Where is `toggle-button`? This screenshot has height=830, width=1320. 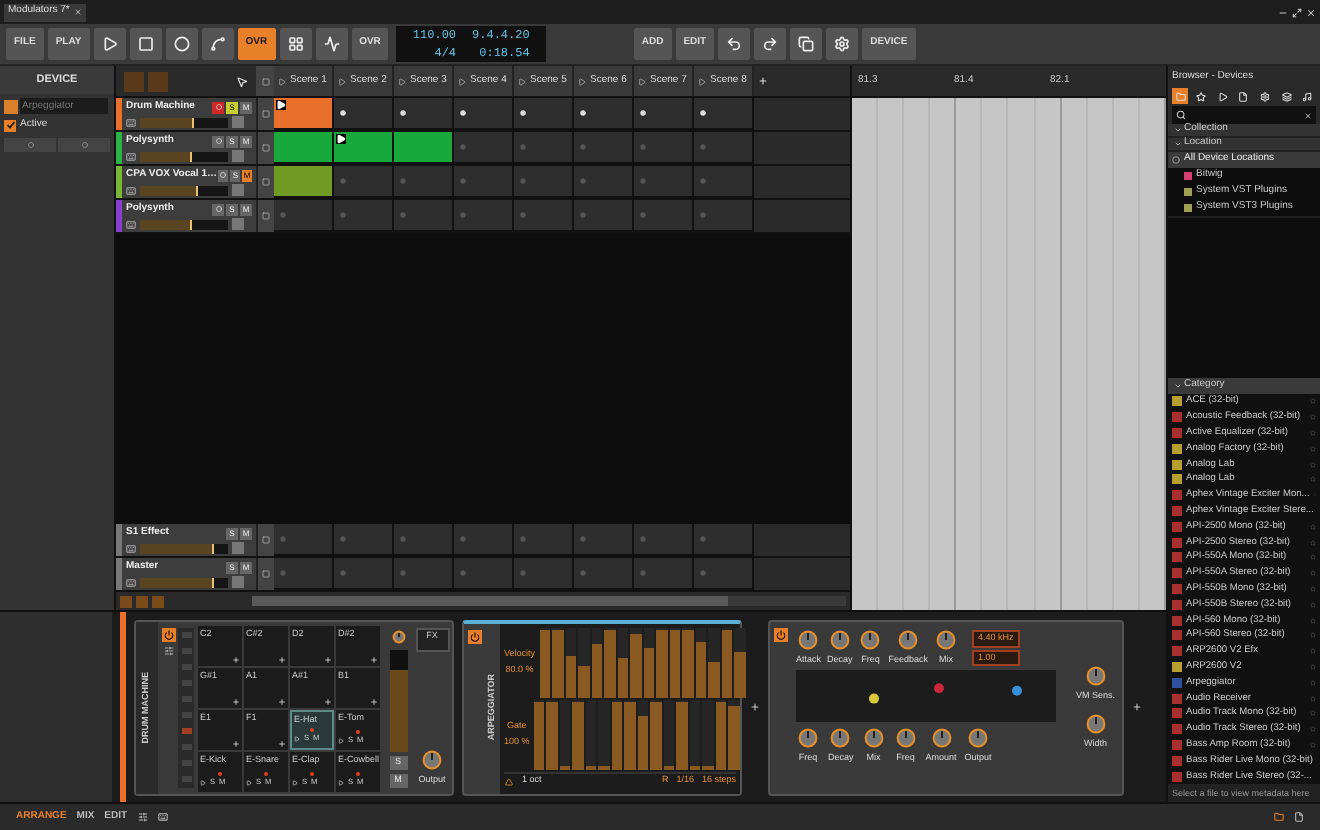
toggle-button is located at coordinates (84, 144).